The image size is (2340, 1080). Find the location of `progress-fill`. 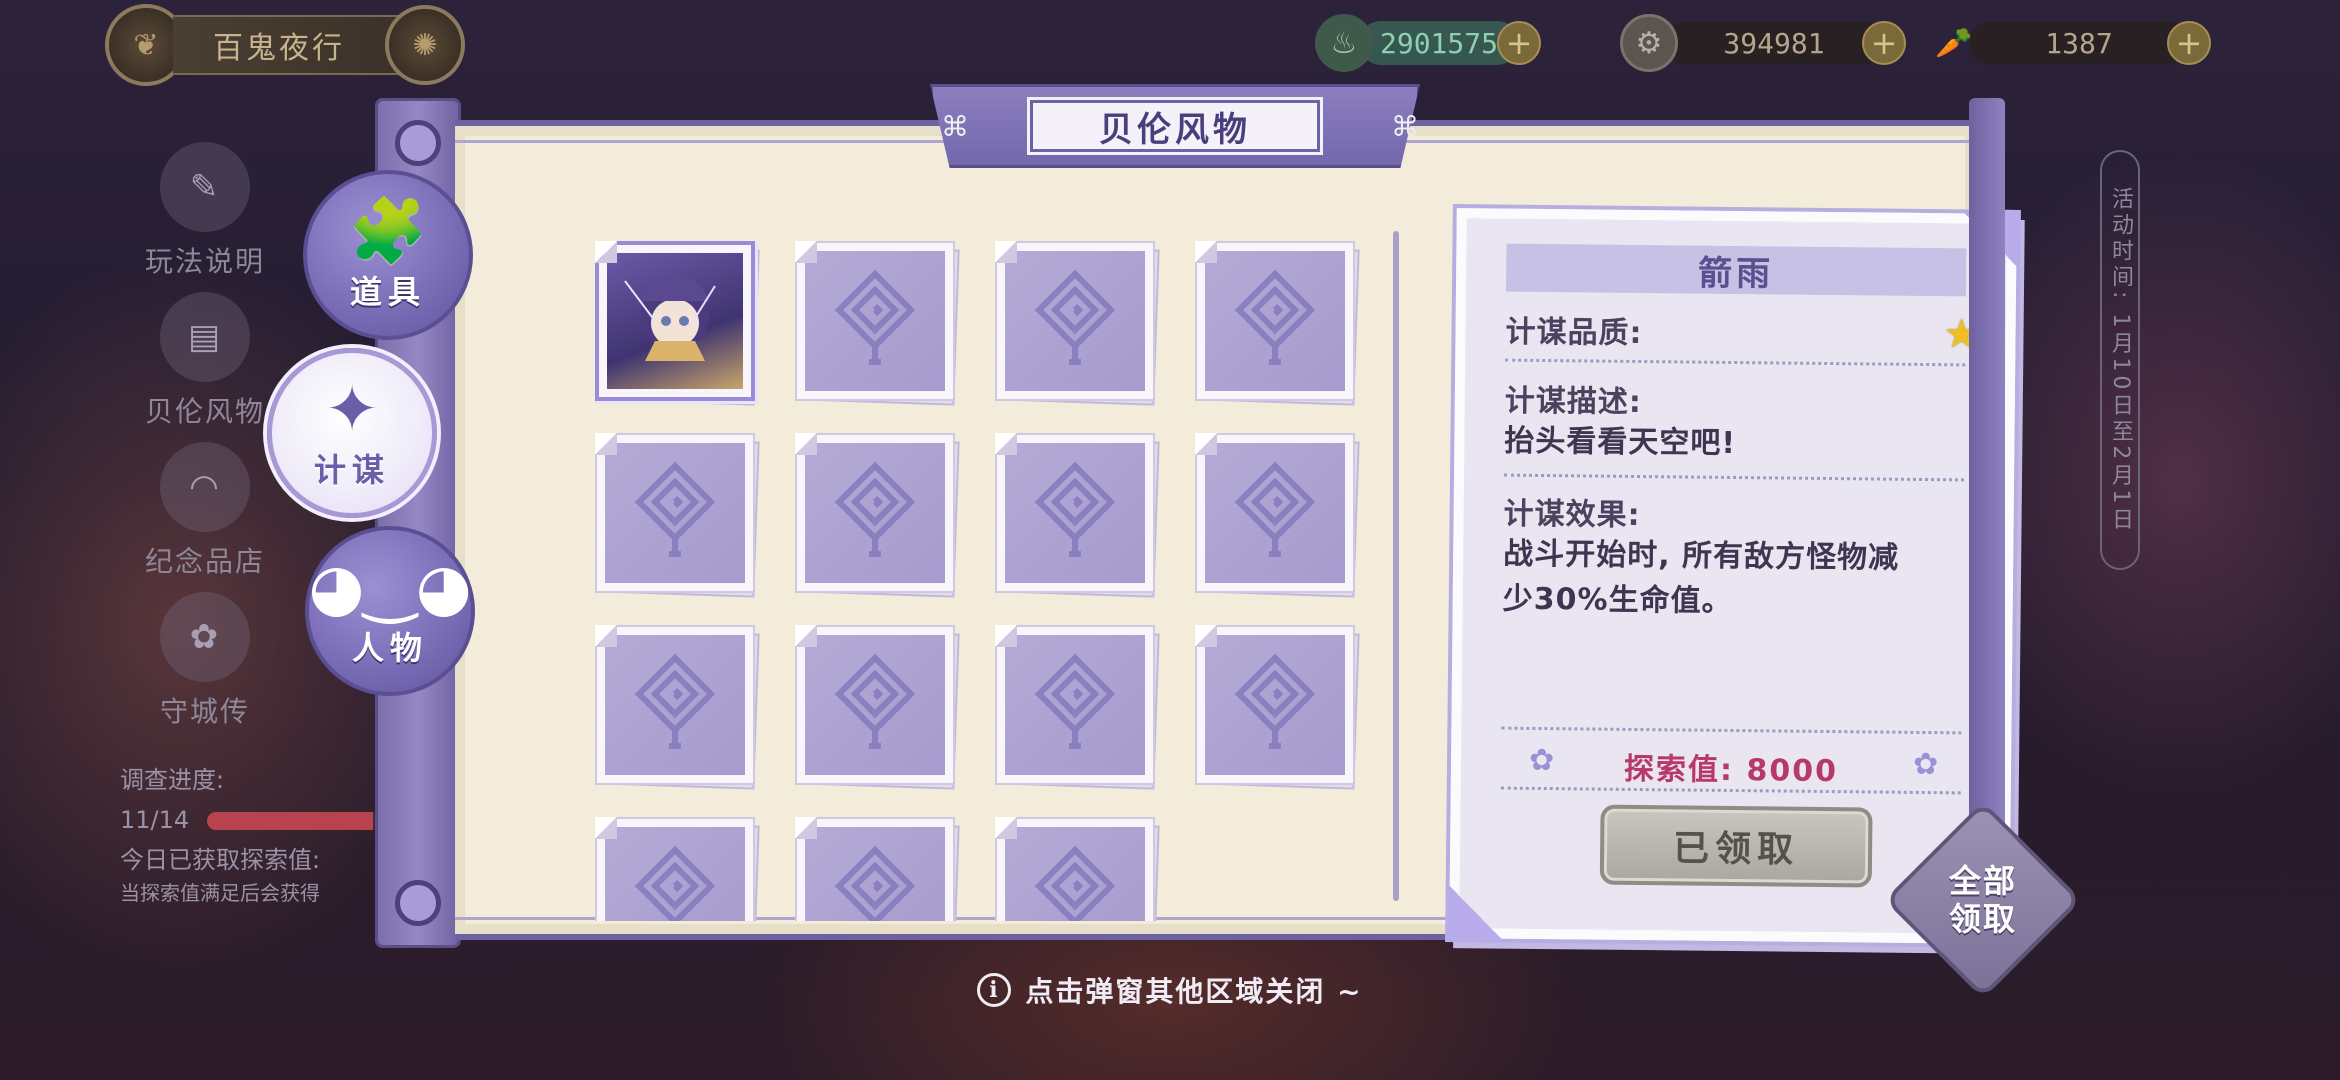

progress-fill is located at coordinates (289, 821).